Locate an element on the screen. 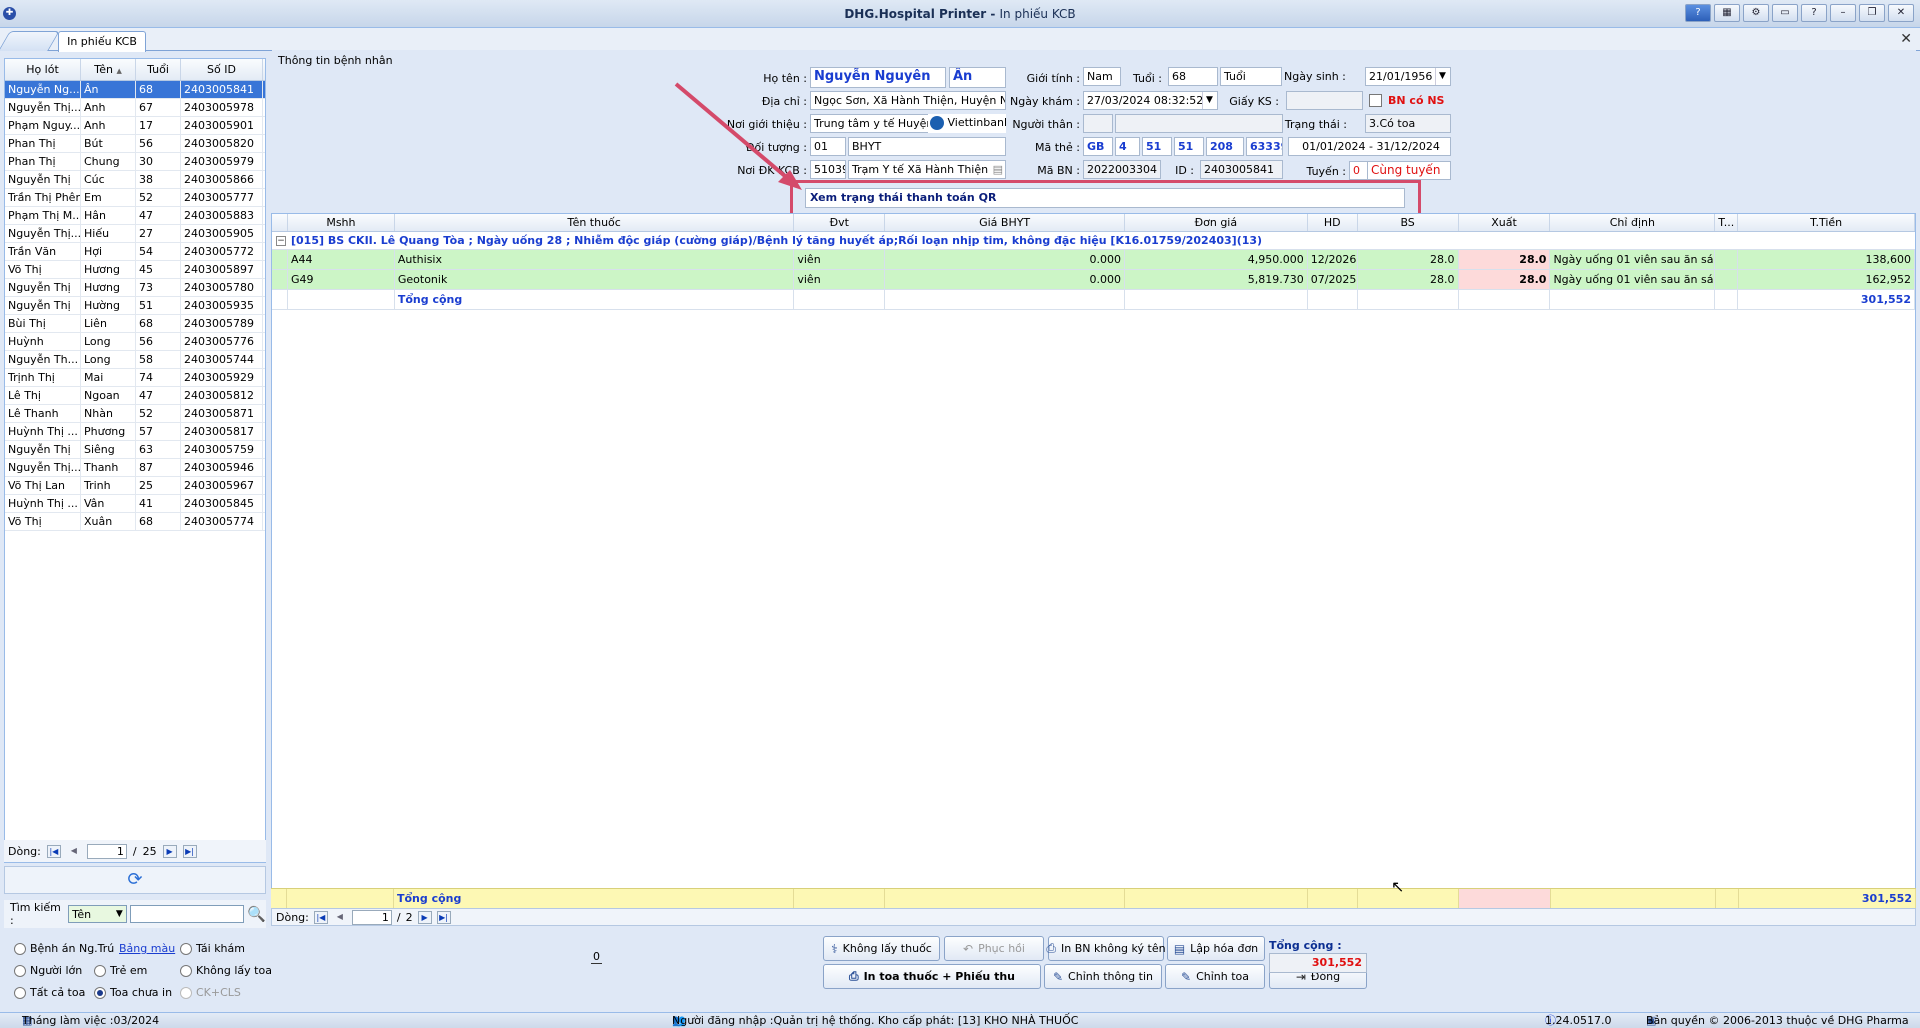  field-tuoi-unit: Tuổi is located at coordinates (1251, 76).